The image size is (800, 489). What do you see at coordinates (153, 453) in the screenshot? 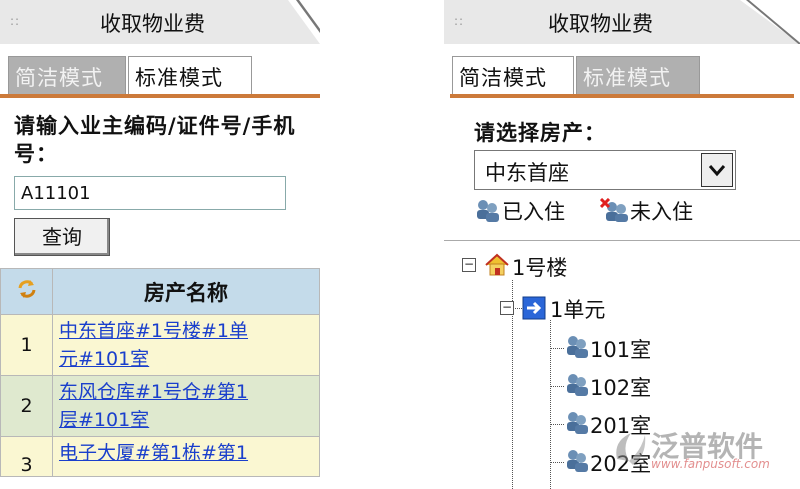
I see `property-link: 电子大厦#第1栋#第1` at bounding box center [153, 453].